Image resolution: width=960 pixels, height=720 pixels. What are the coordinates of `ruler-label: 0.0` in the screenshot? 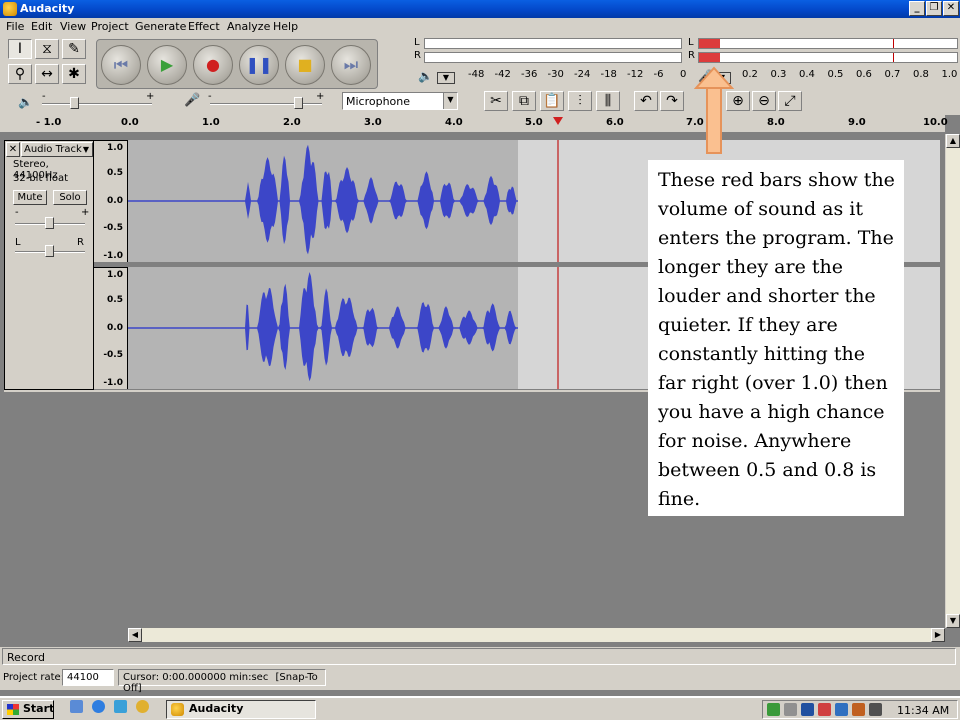 It's located at (130, 122).